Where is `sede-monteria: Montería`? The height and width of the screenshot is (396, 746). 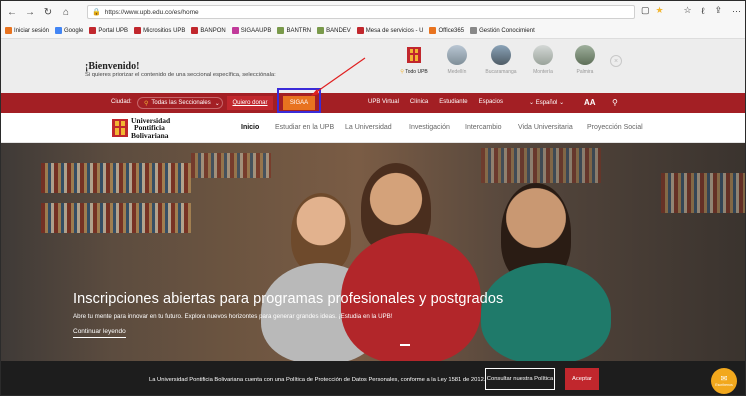 sede-monteria: Montería is located at coordinates (543, 60).